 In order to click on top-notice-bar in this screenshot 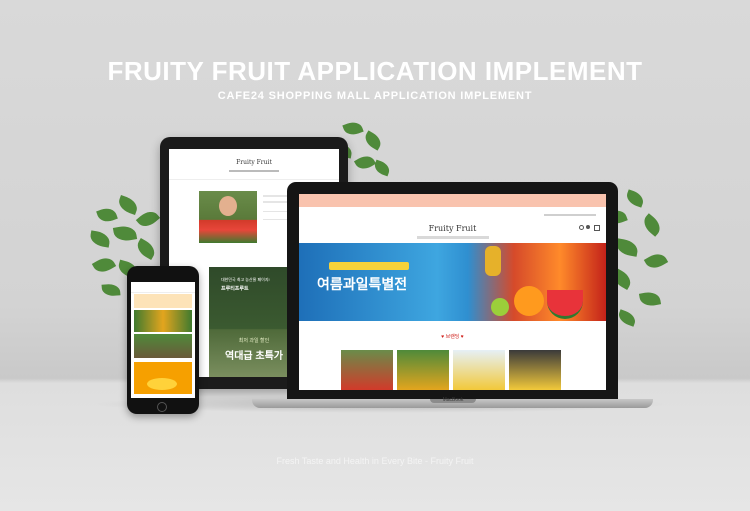, I will do `click(452, 200)`.